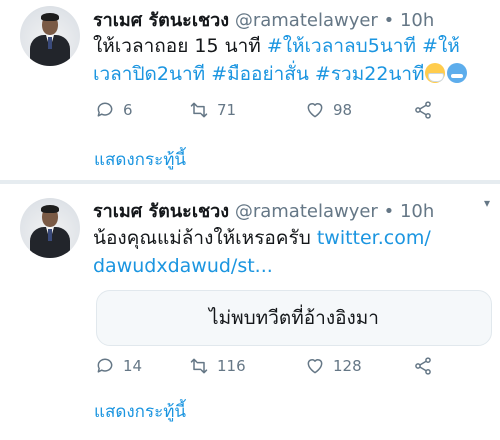  What do you see at coordinates (438, 46) in the screenshot?
I see `hashtag-link: #ให้` at bounding box center [438, 46].